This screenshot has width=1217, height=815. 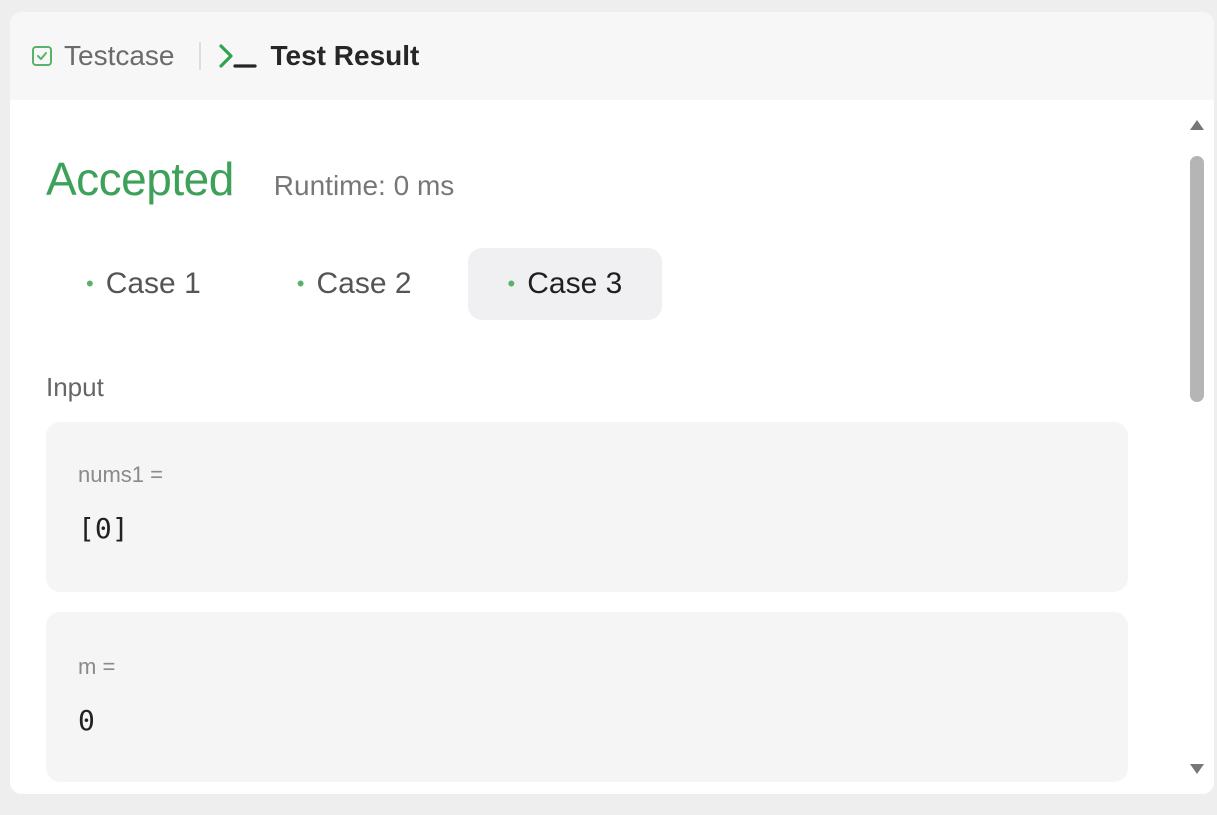 I want to click on case-tab-1: • Case 1, so click(x=143, y=284).